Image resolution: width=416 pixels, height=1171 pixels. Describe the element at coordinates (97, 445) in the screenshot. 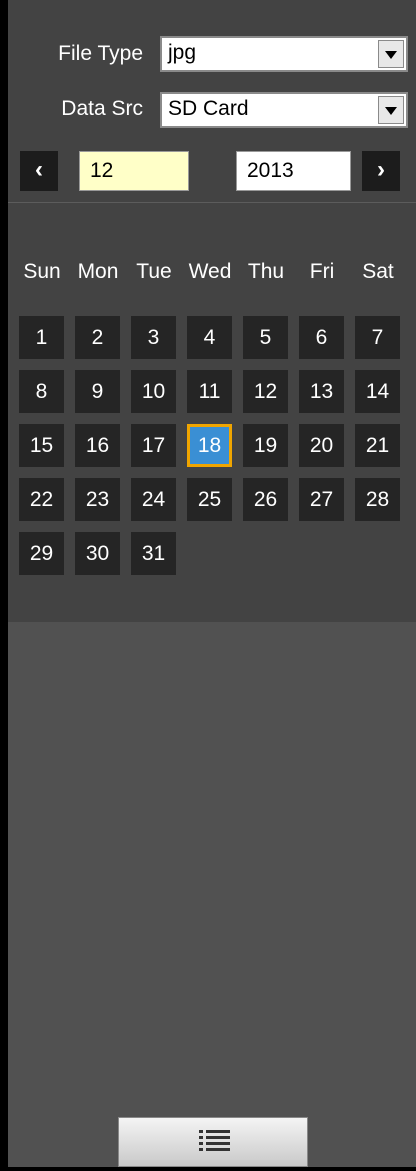

I see `day-cell: 16` at that location.